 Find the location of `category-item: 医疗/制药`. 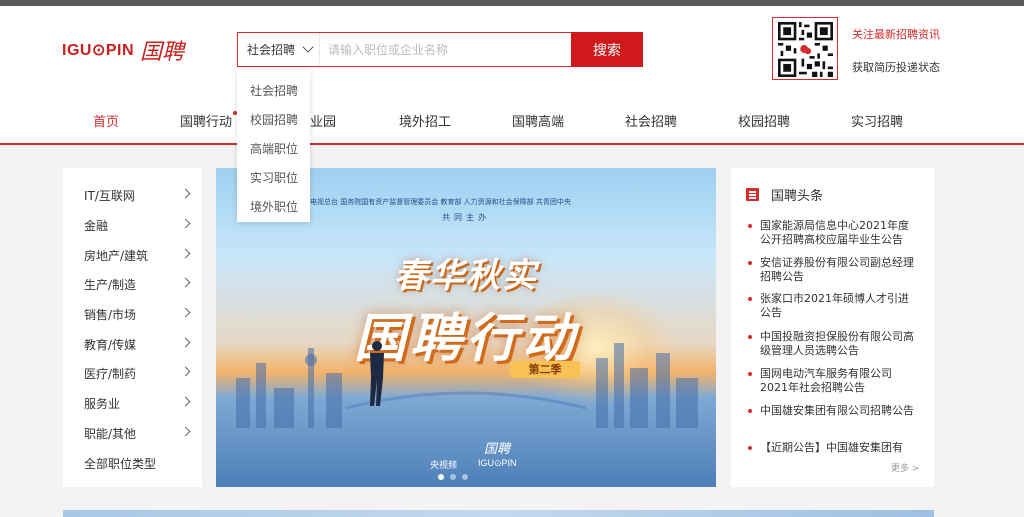

category-item: 医疗/制药 is located at coordinates (137, 373).